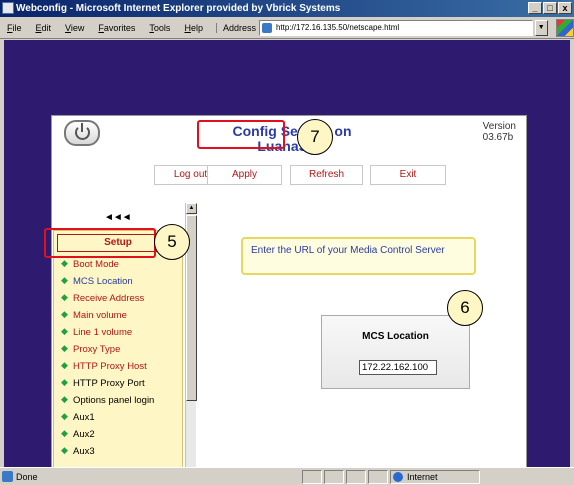 The width and height of the screenshot is (574, 485). What do you see at coordinates (150, 476) in the screenshot?
I see `status-text-area: Done` at bounding box center [150, 476].